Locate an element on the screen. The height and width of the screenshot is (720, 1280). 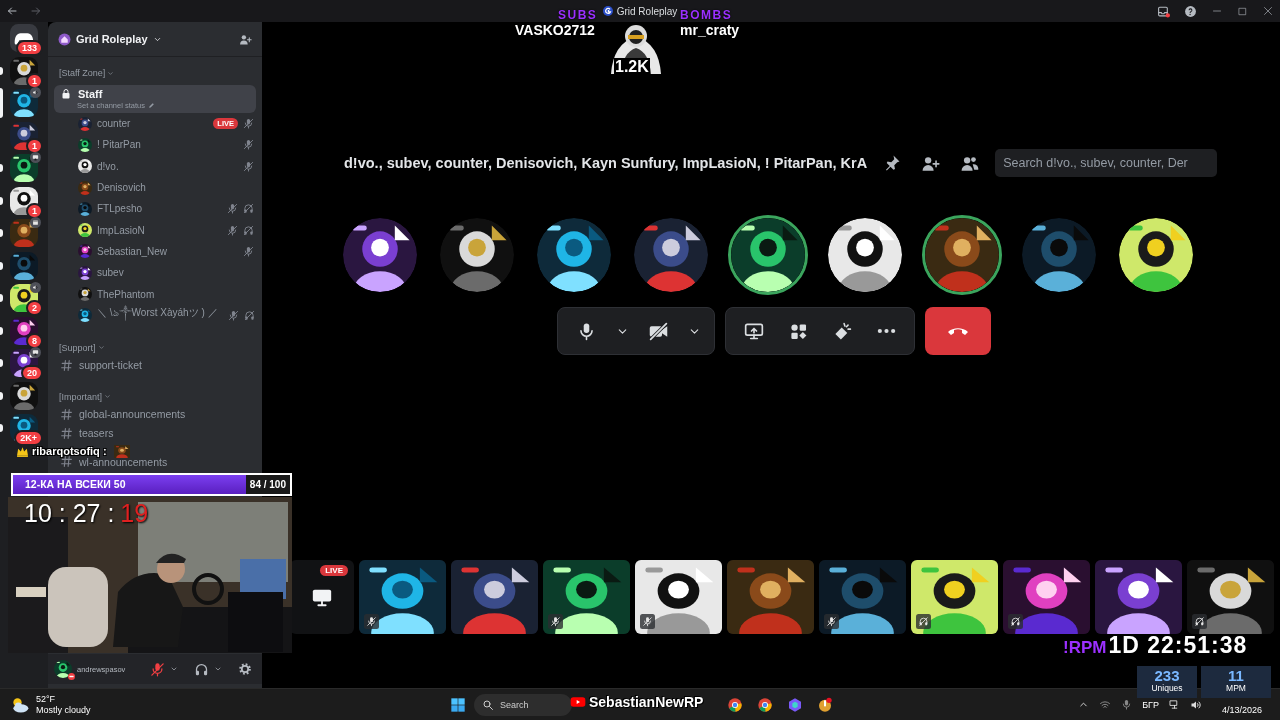
channel-name: Staff is located at coordinates (90, 94).